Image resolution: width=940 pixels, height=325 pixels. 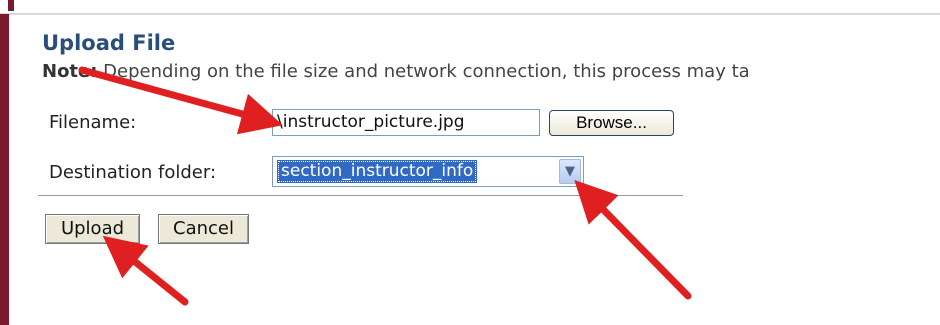 What do you see at coordinates (93, 122) in the screenshot?
I see `filename-label: Filename:` at bounding box center [93, 122].